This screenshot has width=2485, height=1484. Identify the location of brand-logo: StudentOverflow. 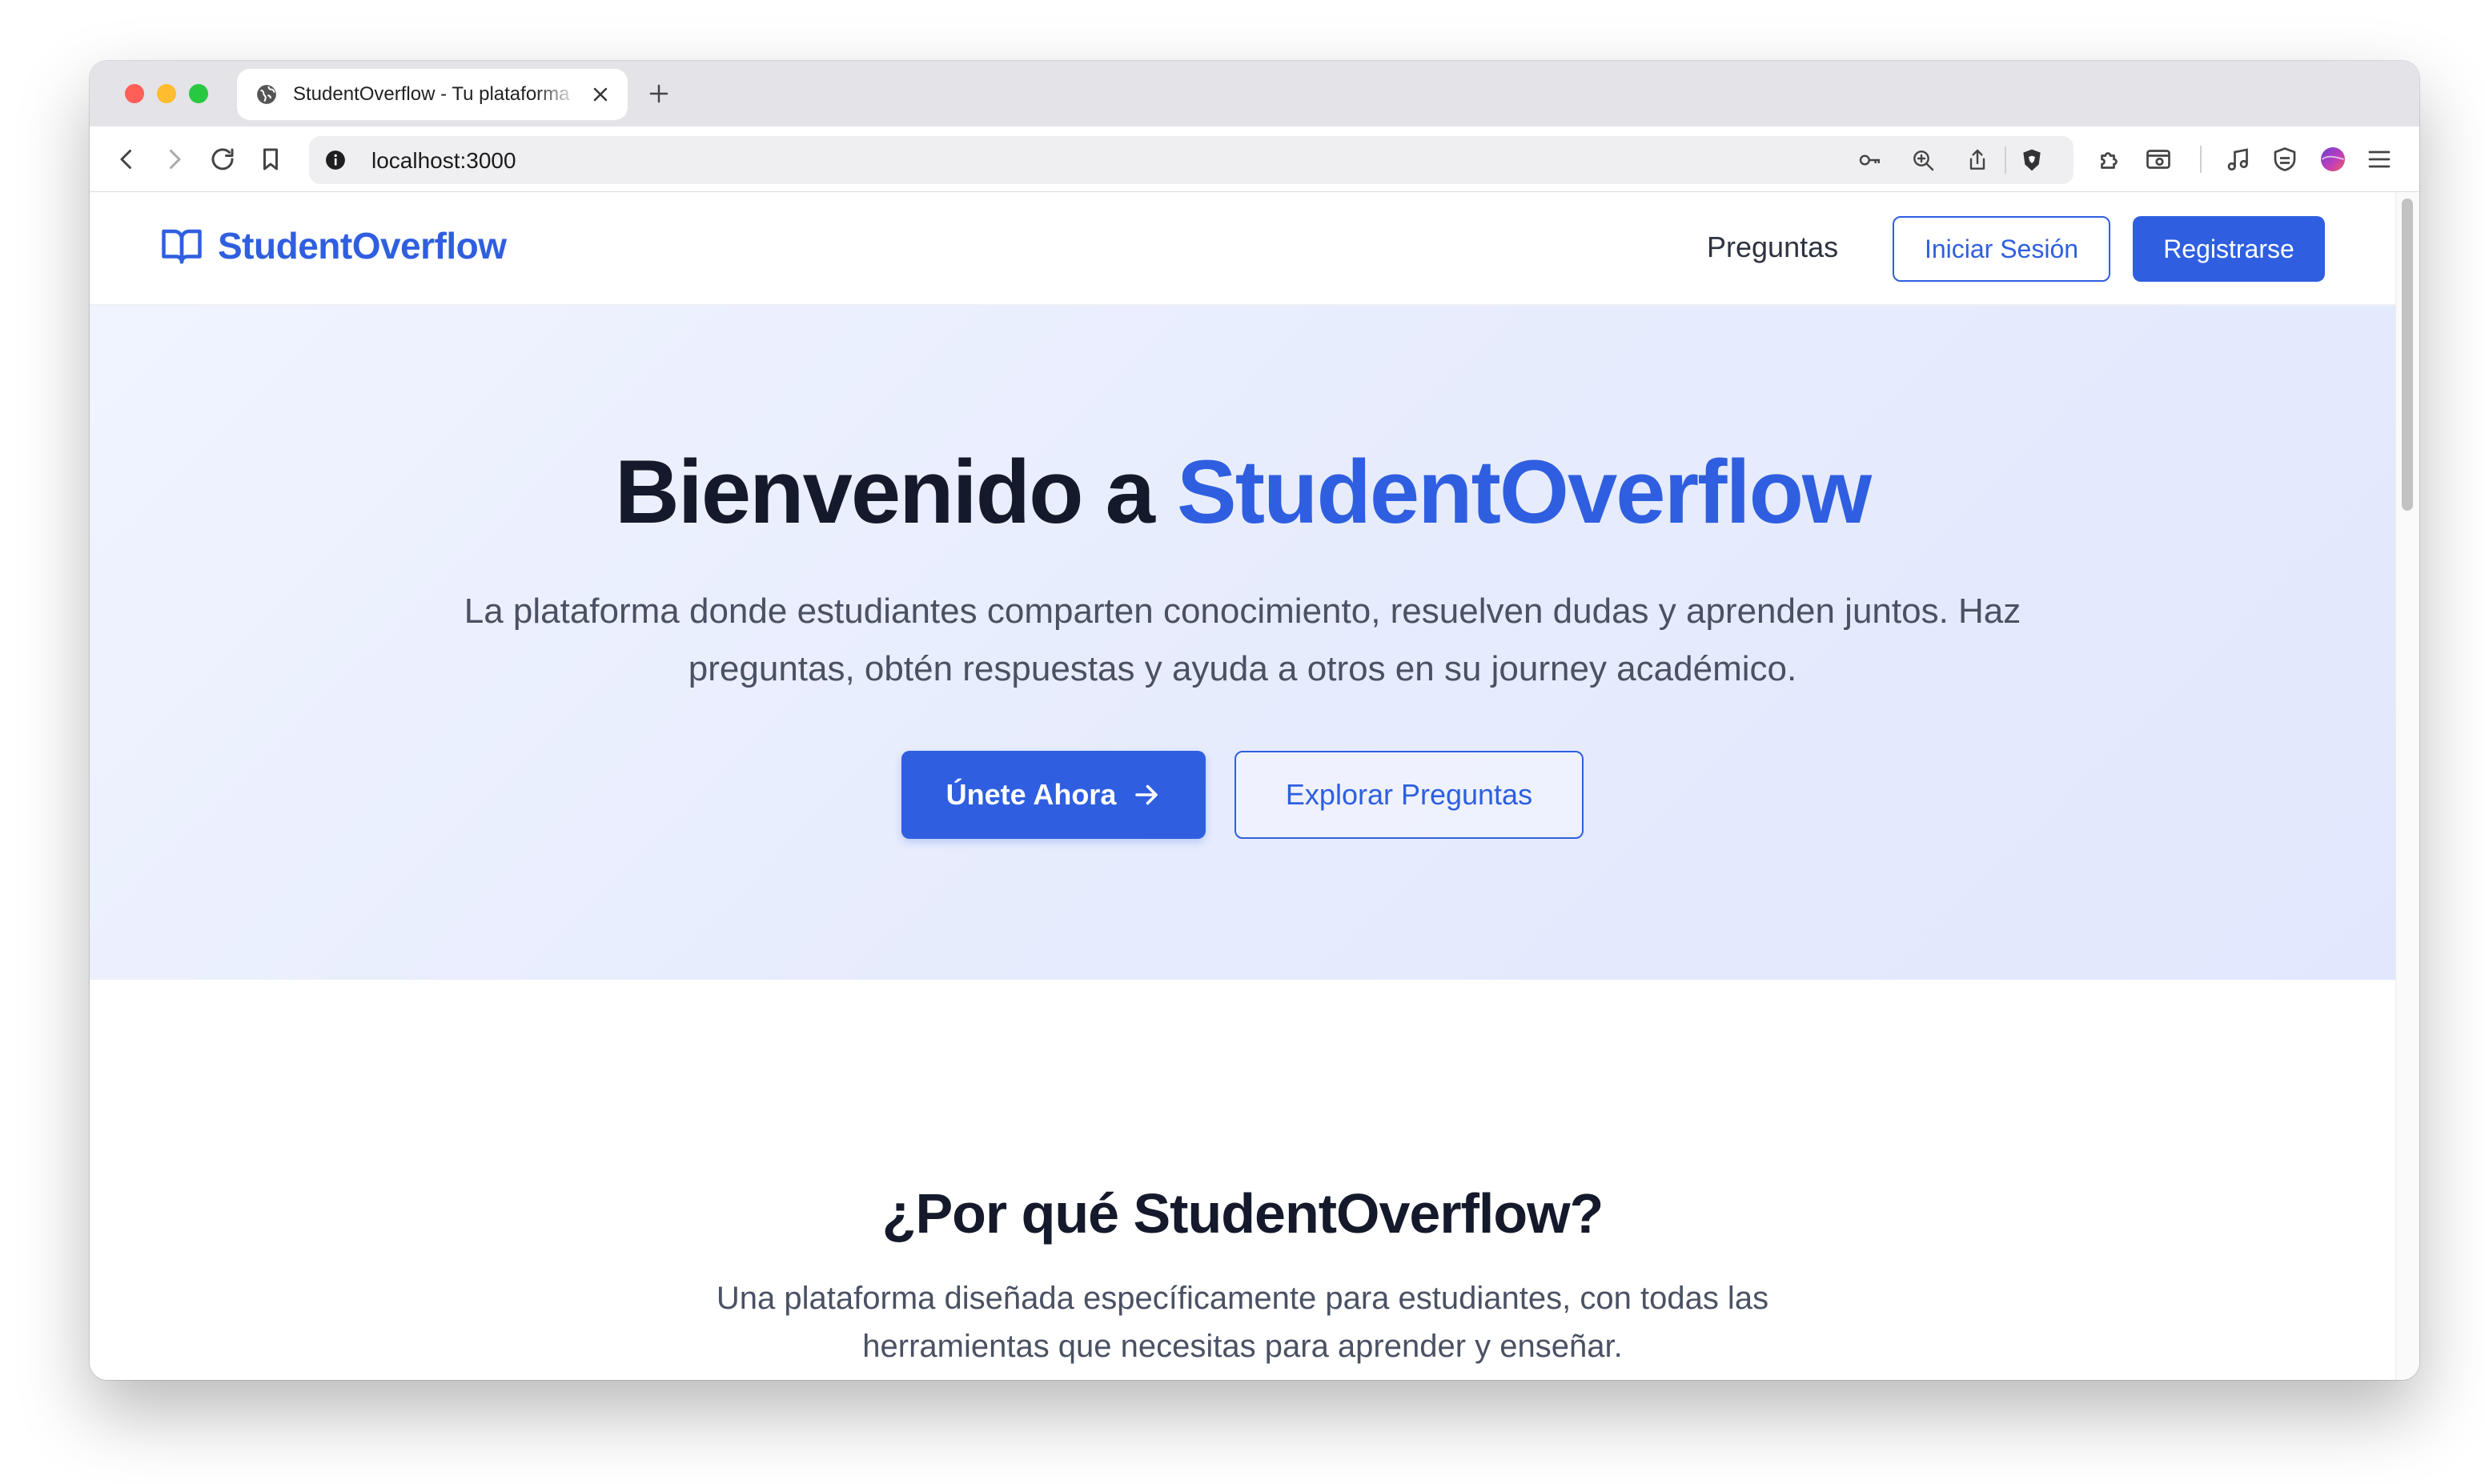
(333, 245).